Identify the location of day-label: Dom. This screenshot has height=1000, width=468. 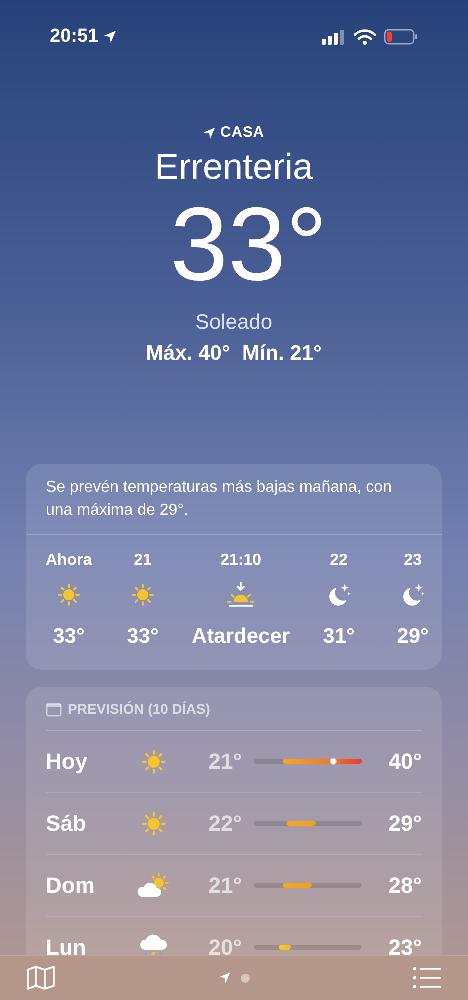
(71, 886).